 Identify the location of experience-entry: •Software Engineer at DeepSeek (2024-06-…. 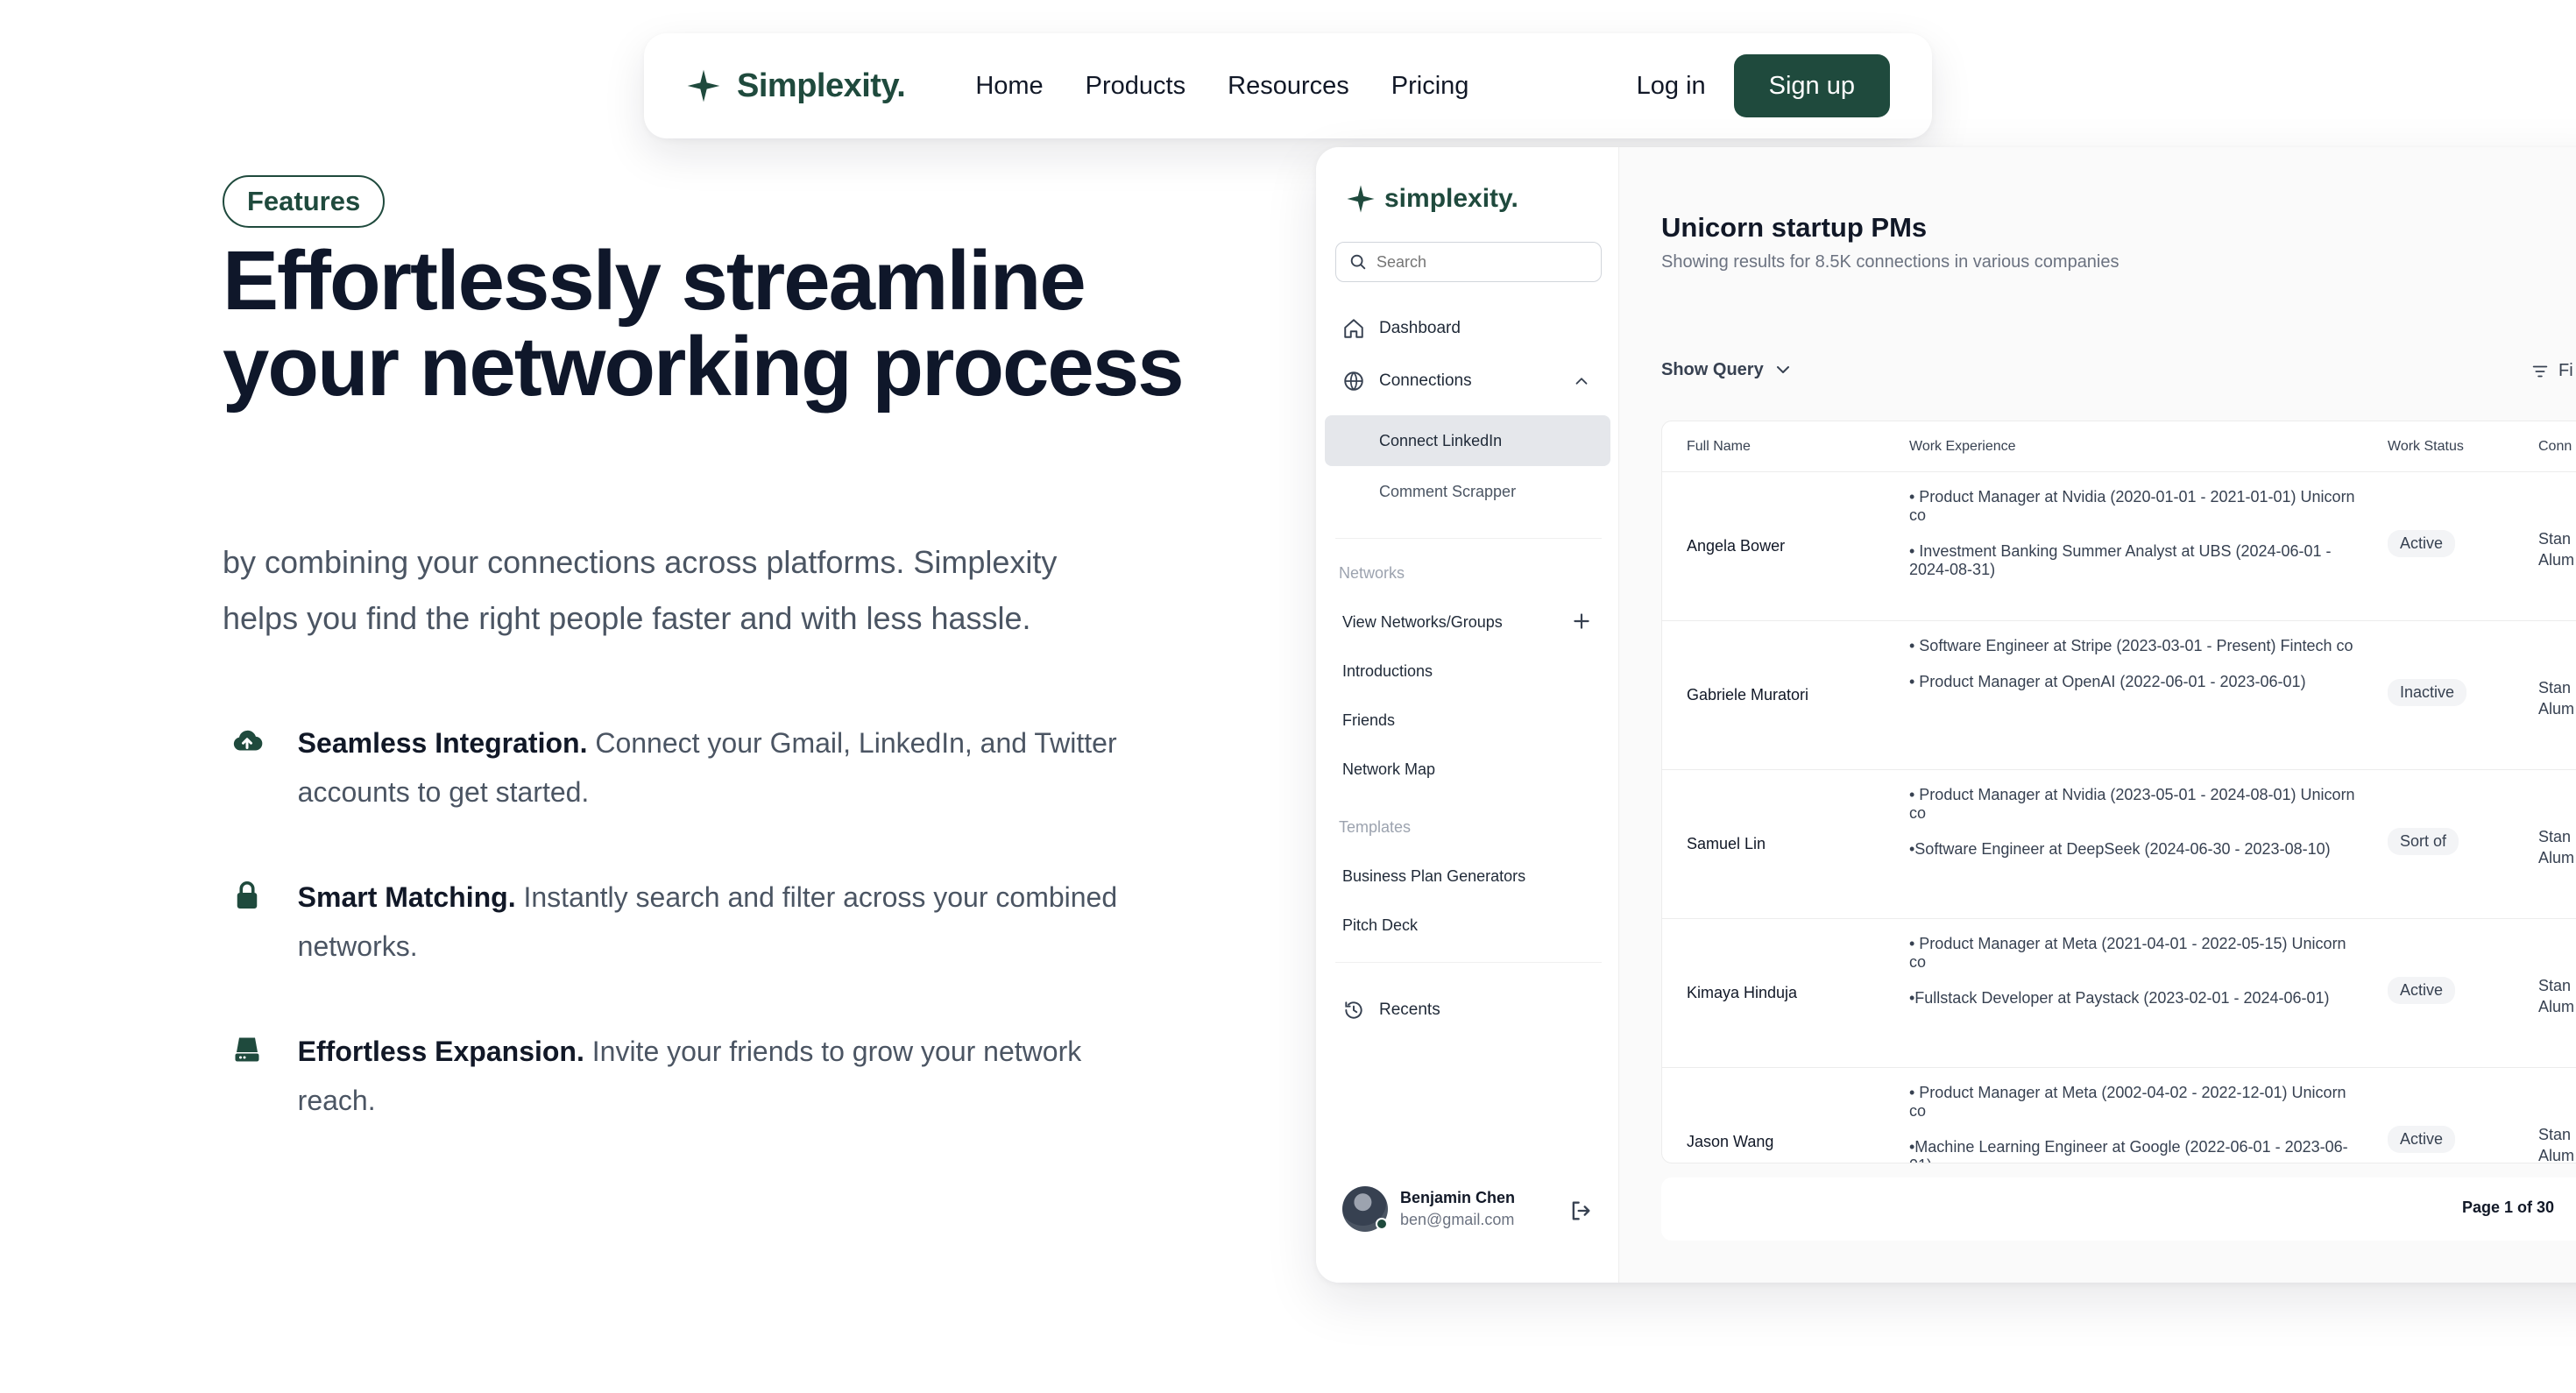
(2120, 849).